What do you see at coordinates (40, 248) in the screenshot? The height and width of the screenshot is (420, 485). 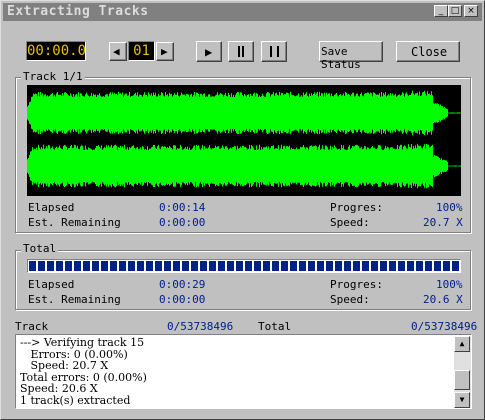 I see `total-group-title: Total` at bounding box center [40, 248].